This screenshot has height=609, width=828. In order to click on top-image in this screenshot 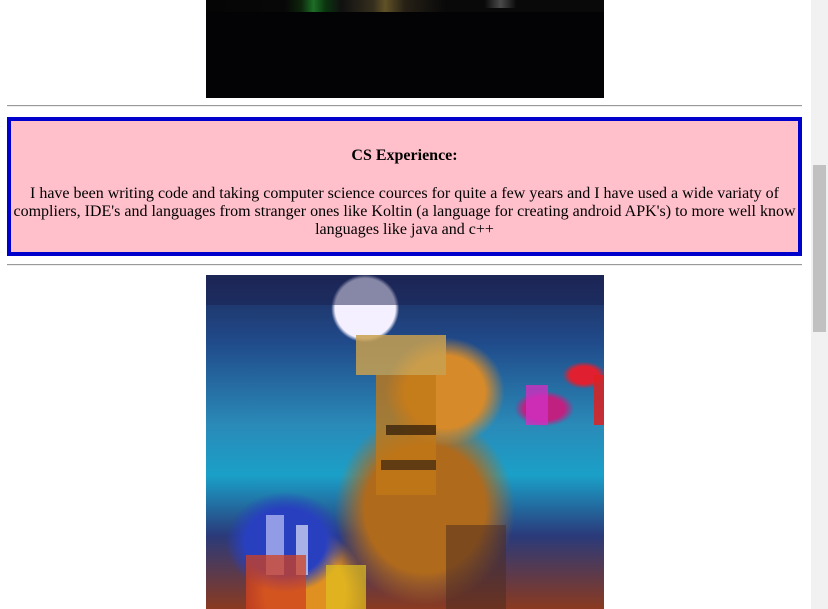, I will do `click(405, 49)`.